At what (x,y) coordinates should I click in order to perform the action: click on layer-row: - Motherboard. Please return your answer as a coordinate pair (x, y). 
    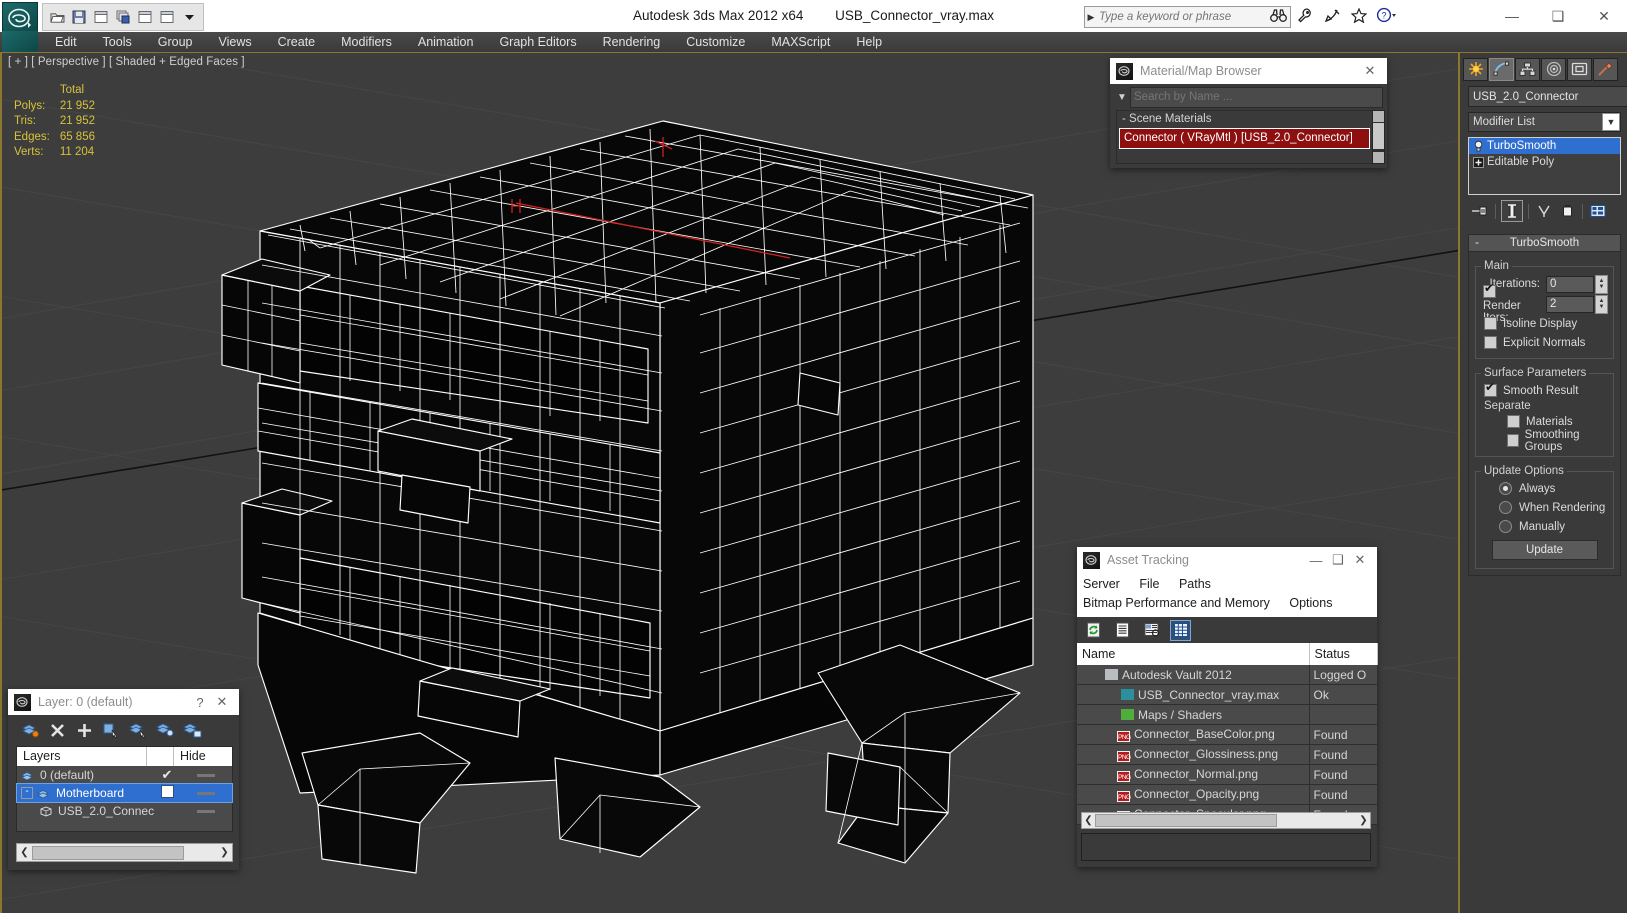
    Looking at the image, I should click on (124, 793).